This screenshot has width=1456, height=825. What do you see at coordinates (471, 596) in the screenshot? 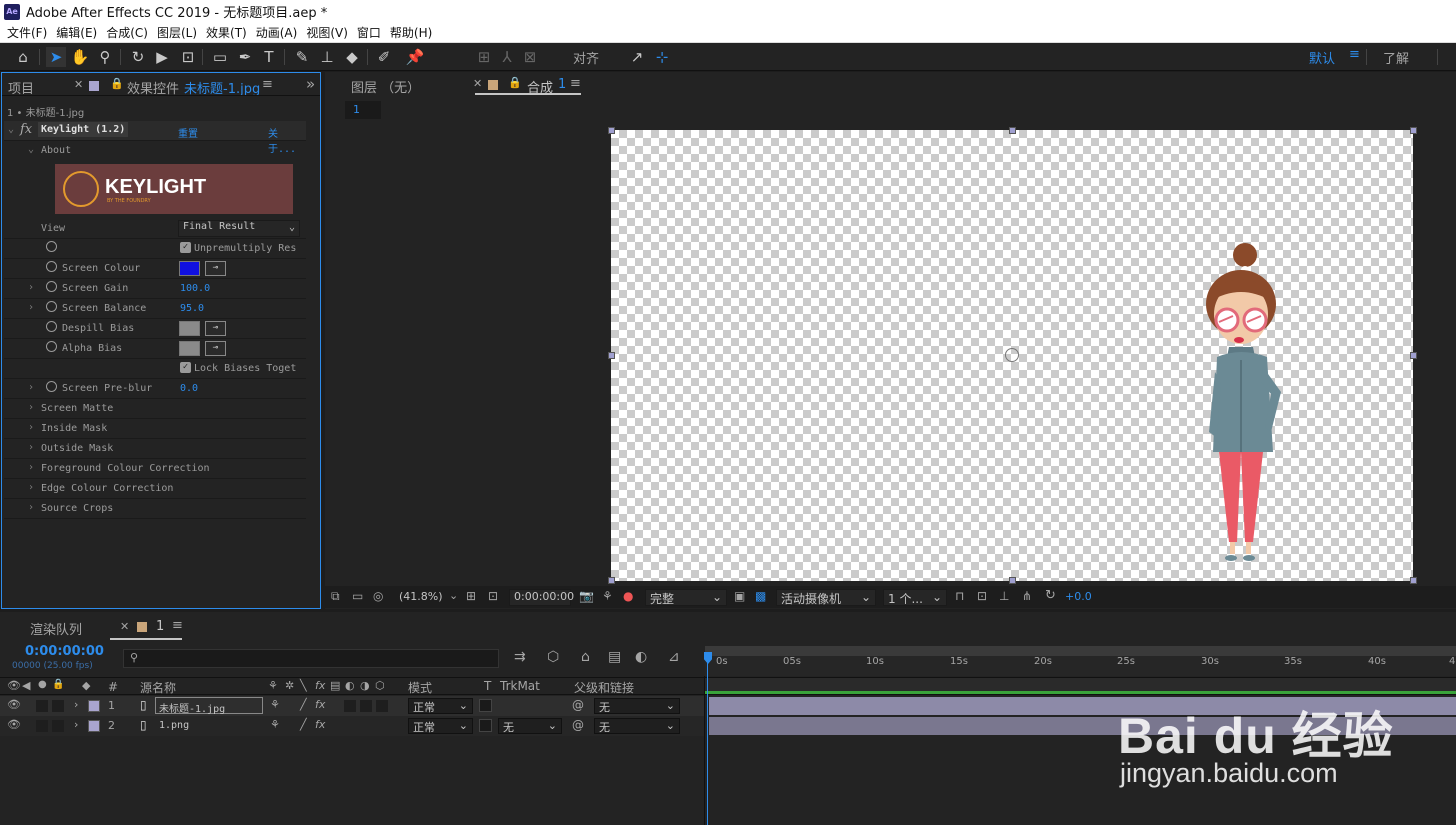
I see `safe-margins-icon: ⊞` at bounding box center [471, 596].